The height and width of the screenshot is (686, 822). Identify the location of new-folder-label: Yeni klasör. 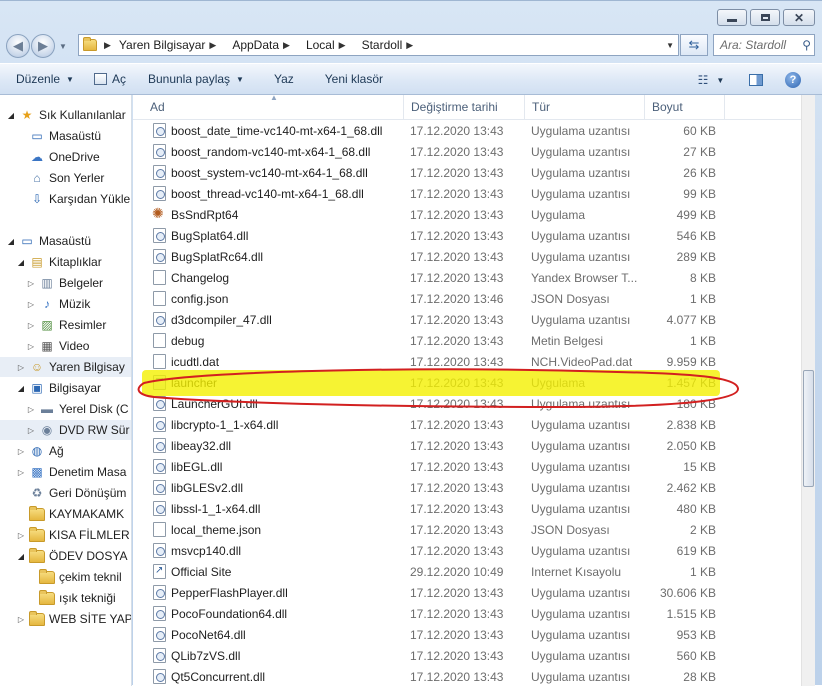
(354, 79).